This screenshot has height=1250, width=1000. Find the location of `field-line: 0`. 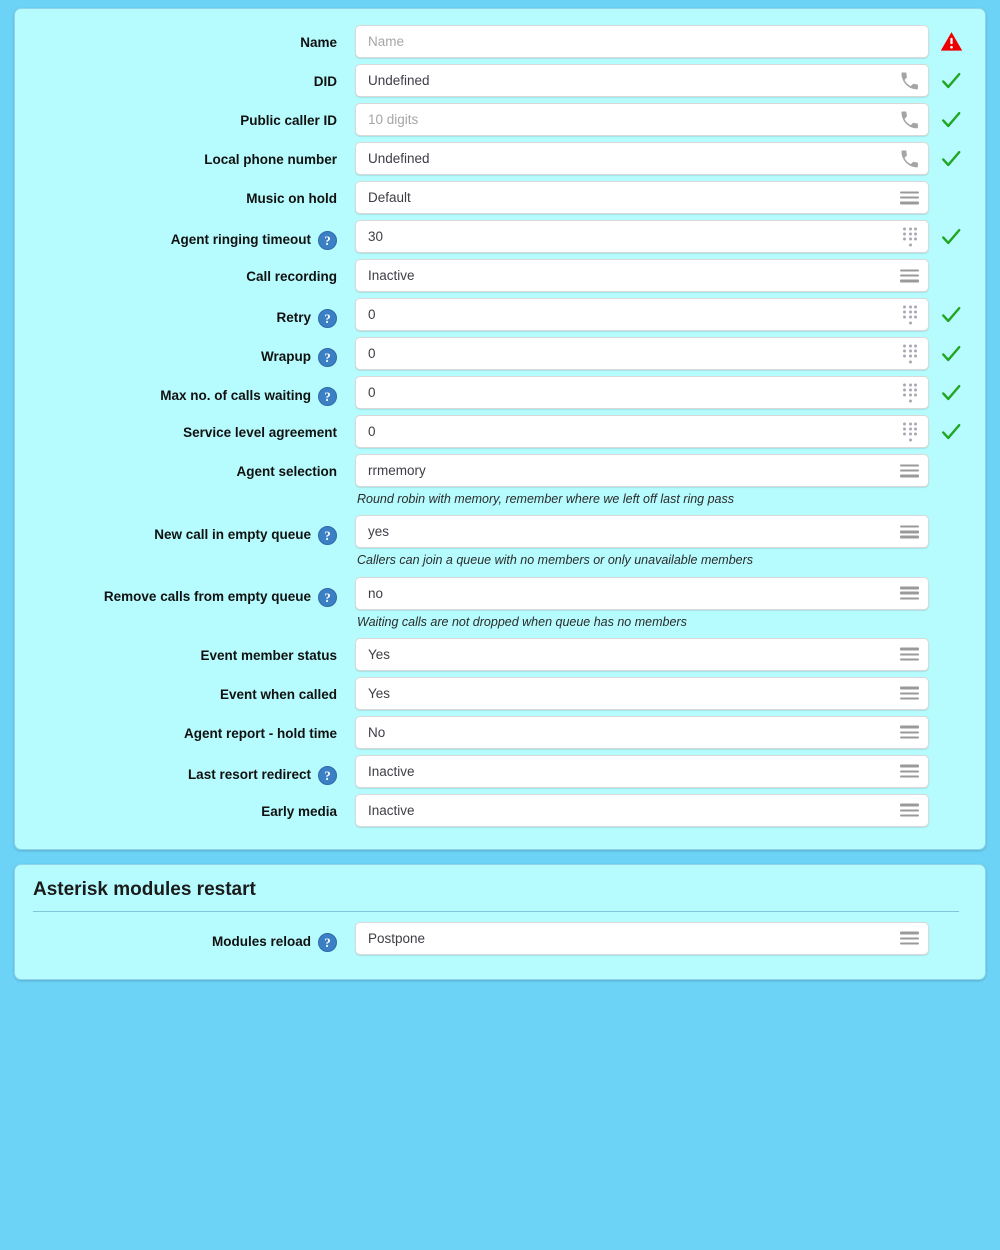

field-line: 0 is located at coordinates (664, 431).